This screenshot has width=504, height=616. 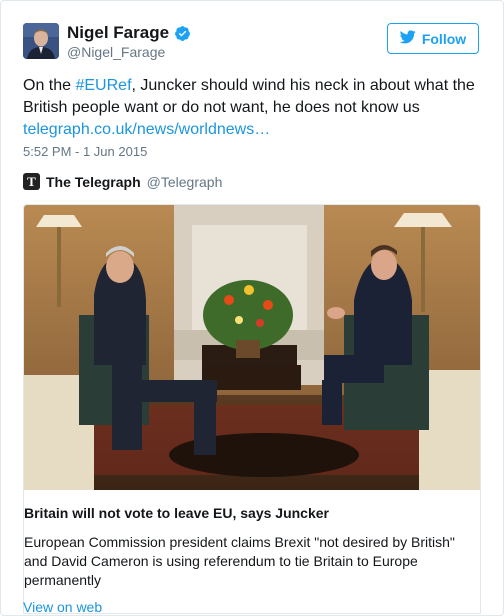 I want to click on card-source-handle: @Telegraph, so click(x=185, y=182).